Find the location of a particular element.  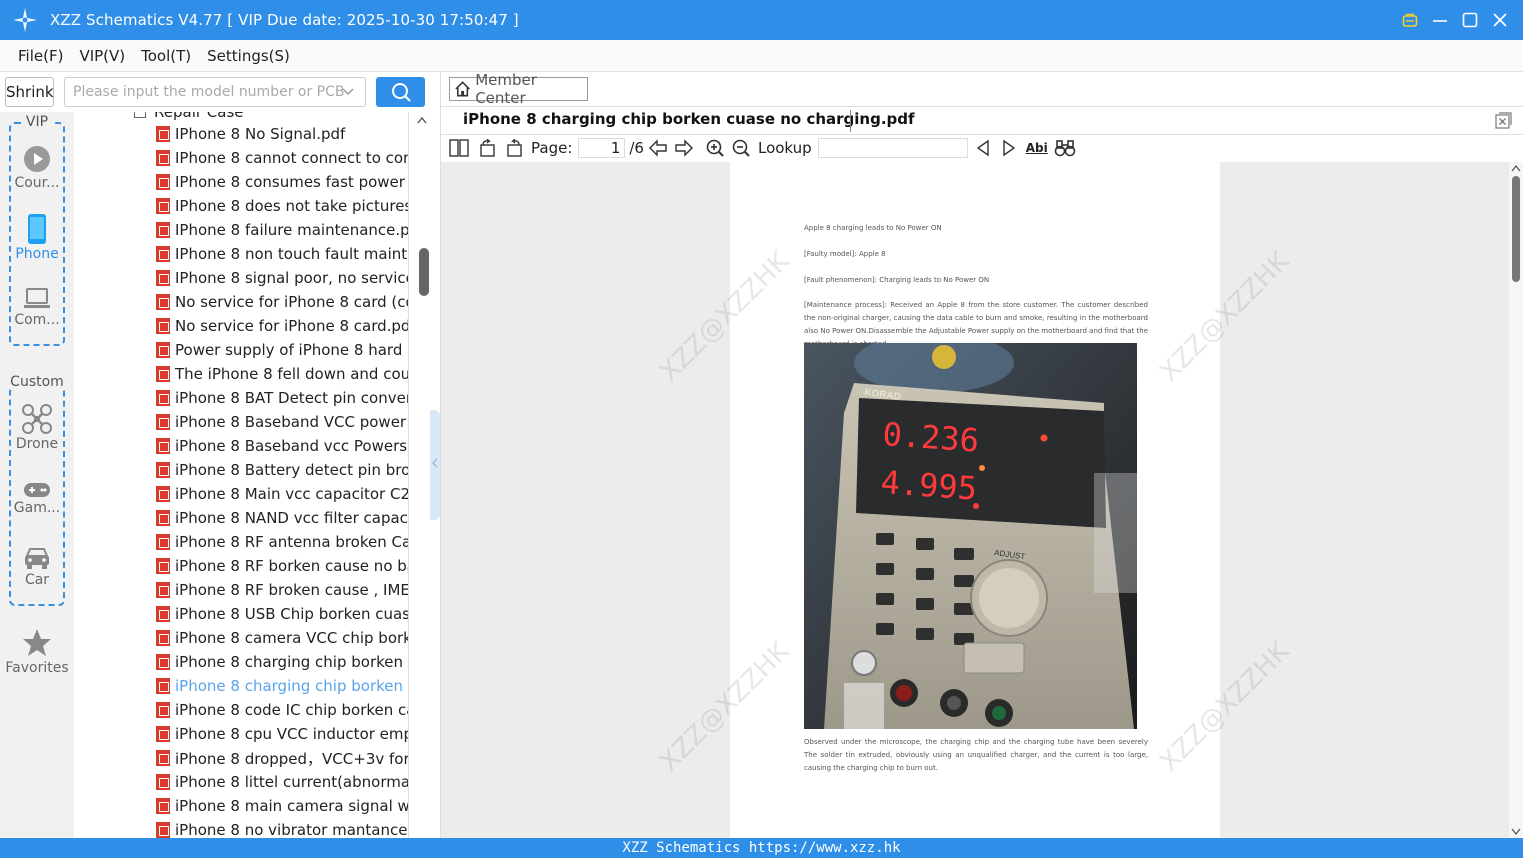

match-case-button: Abi is located at coordinates (1037, 148).